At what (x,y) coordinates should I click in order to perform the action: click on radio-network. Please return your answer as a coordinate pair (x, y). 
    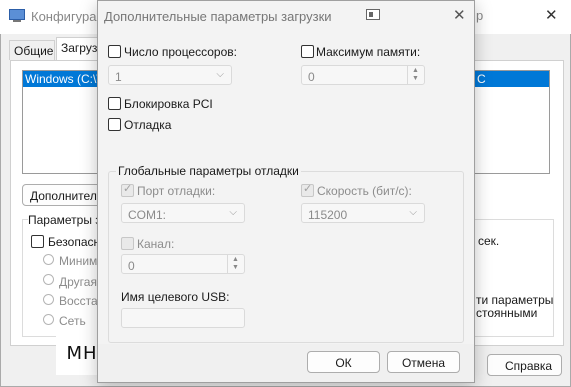
    Looking at the image, I should click on (48, 319).